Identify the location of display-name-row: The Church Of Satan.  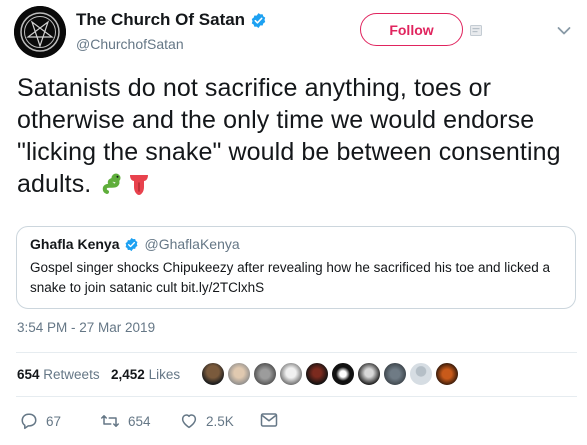
(171, 20).